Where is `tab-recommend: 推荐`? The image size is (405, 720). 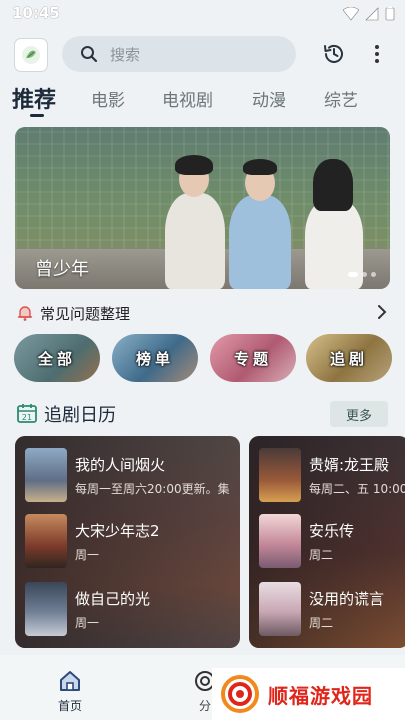
tab-recommend: 推荐 is located at coordinates (34, 98).